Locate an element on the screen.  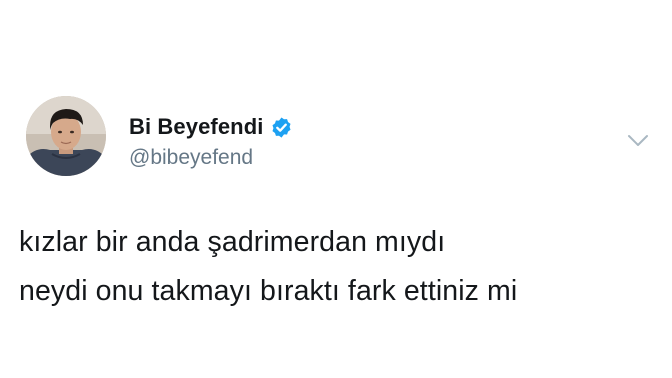
avatar-image is located at coordinates (66, 136).